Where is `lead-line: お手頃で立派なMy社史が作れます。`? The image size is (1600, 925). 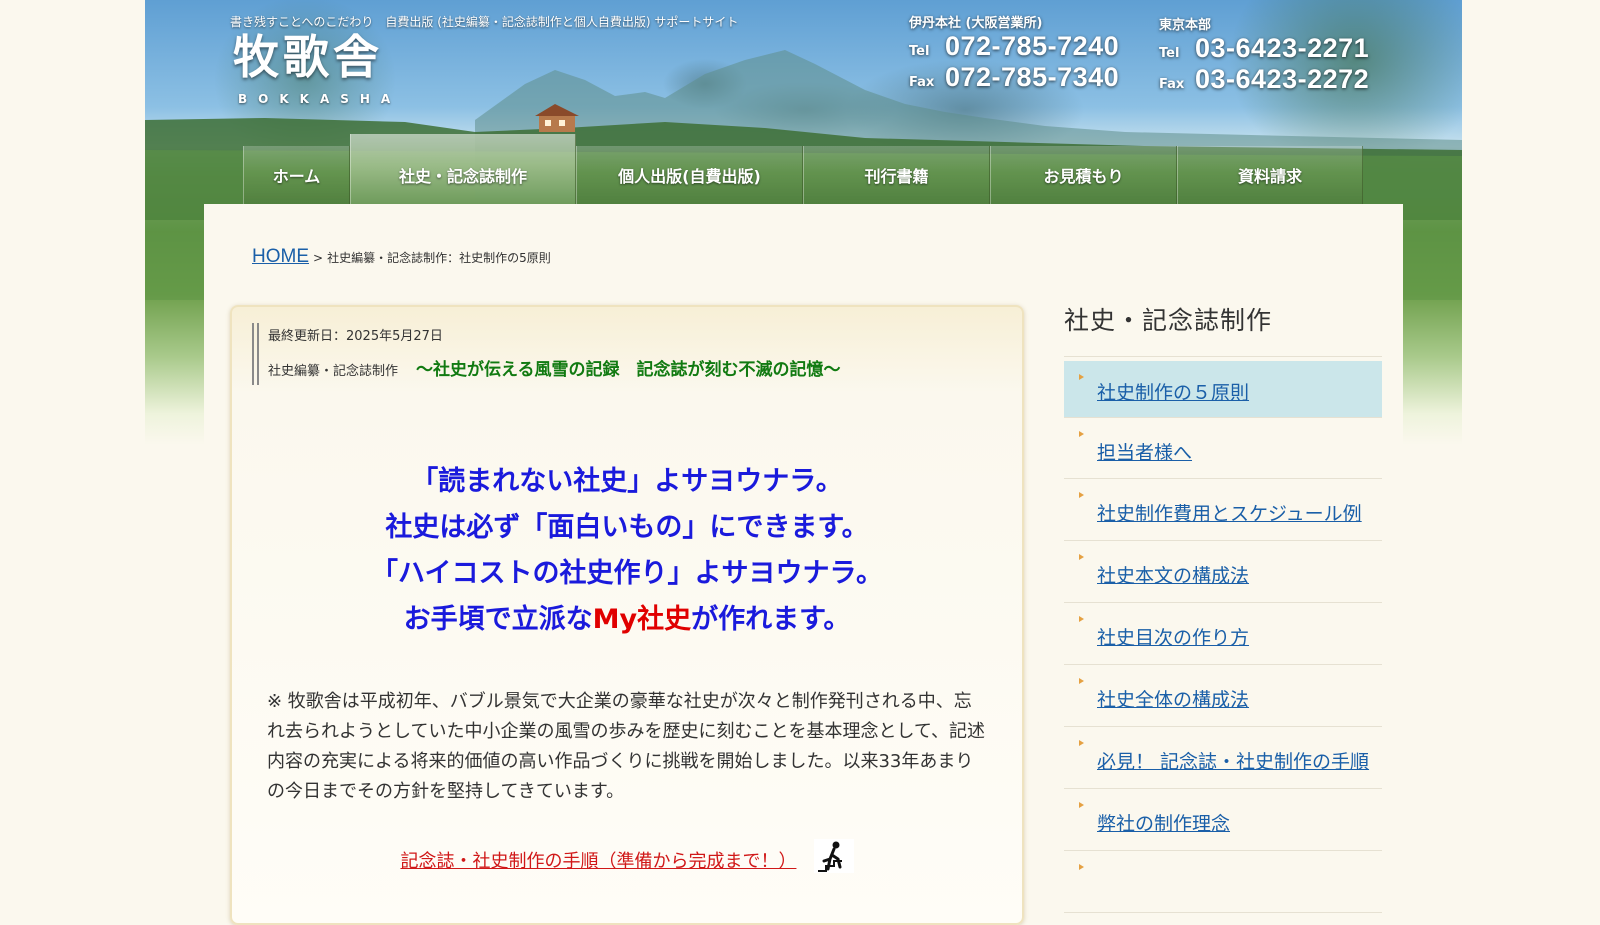 lead-line: お手頃で立派なMy社史が作れます。 is located at coordinates (627, 620).